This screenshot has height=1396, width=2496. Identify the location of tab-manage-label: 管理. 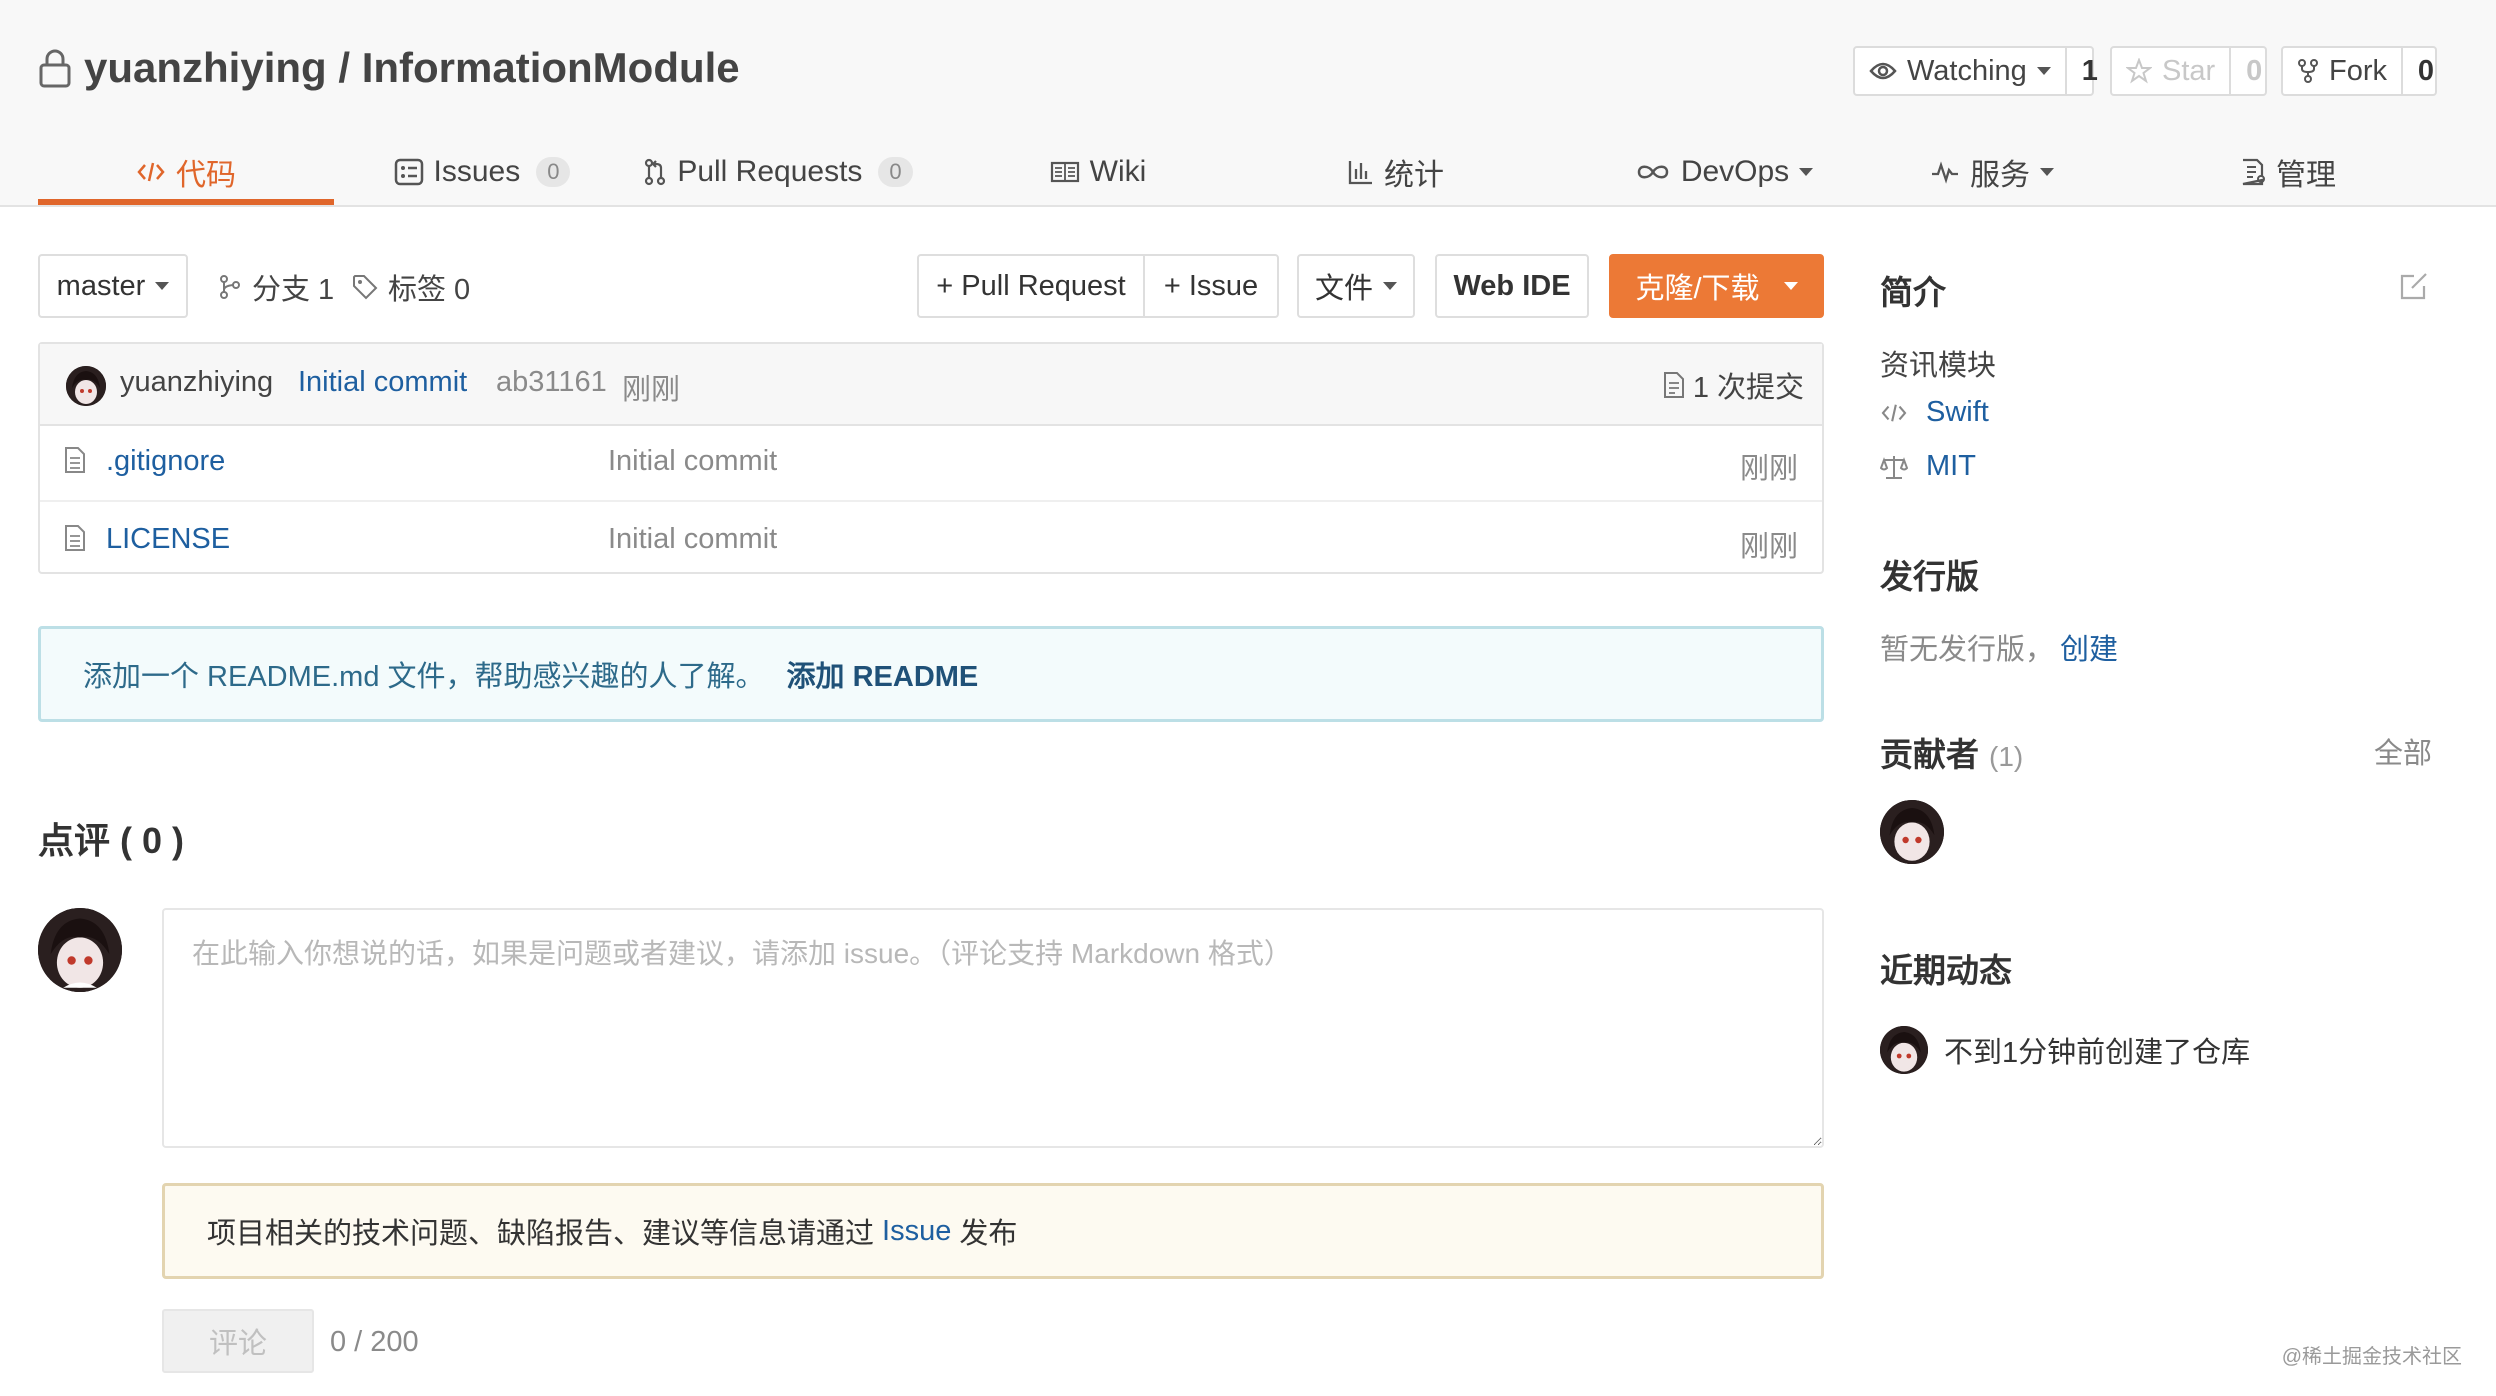
(2306, 175).